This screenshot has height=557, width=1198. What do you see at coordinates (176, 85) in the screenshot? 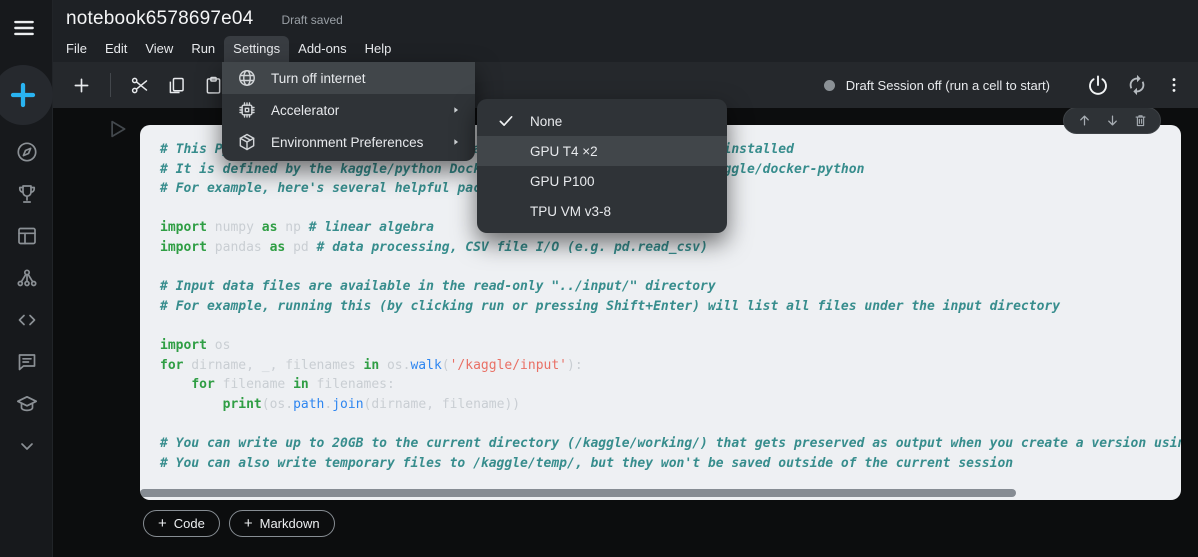
I see `copy-icon` at bounding box center [176, 85].